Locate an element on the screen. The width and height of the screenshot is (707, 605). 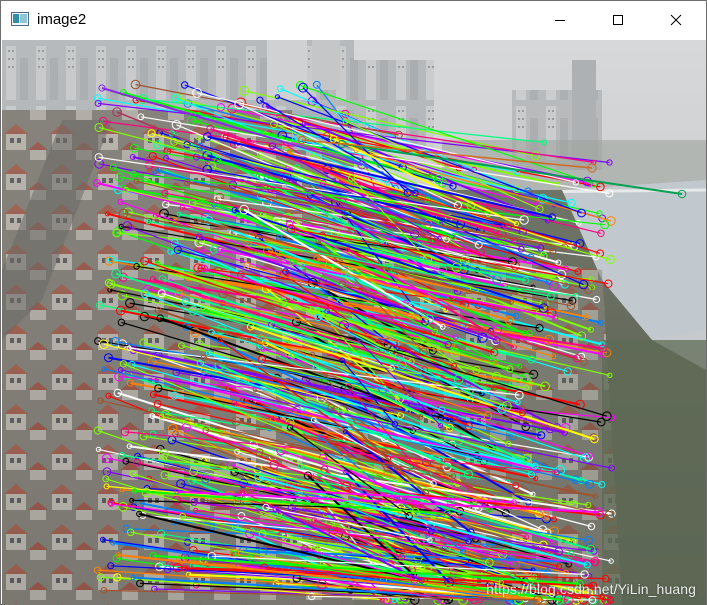
minimize-button is located at coordinates (560, 20).